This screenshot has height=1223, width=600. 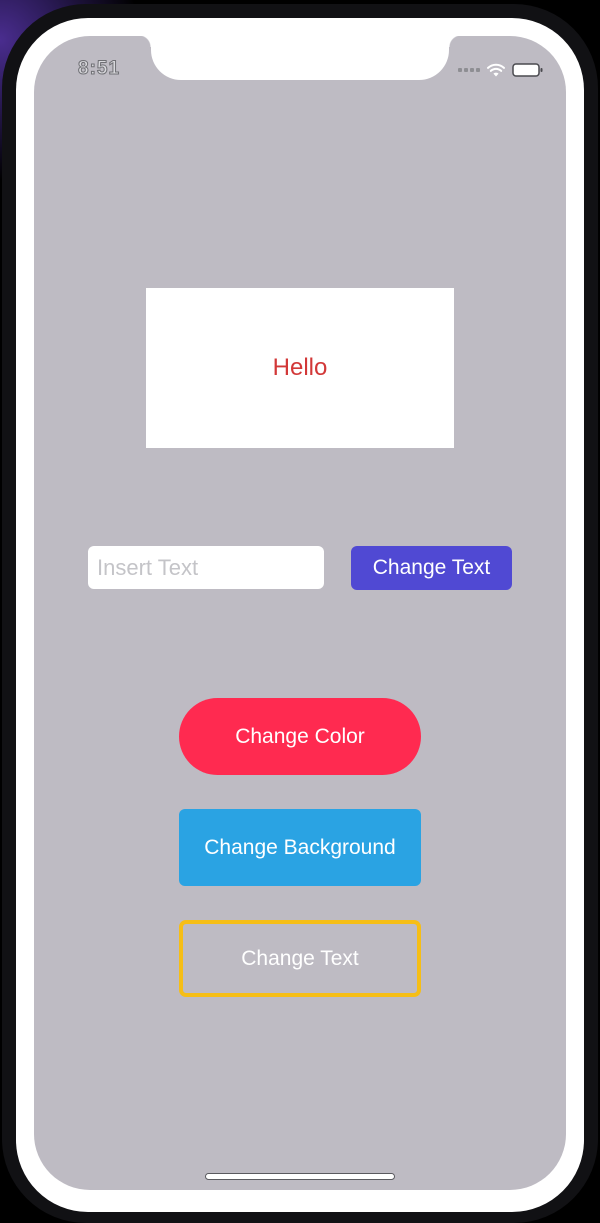 I want to click on change-color-button: Change Color, so click(x=300, y=736).